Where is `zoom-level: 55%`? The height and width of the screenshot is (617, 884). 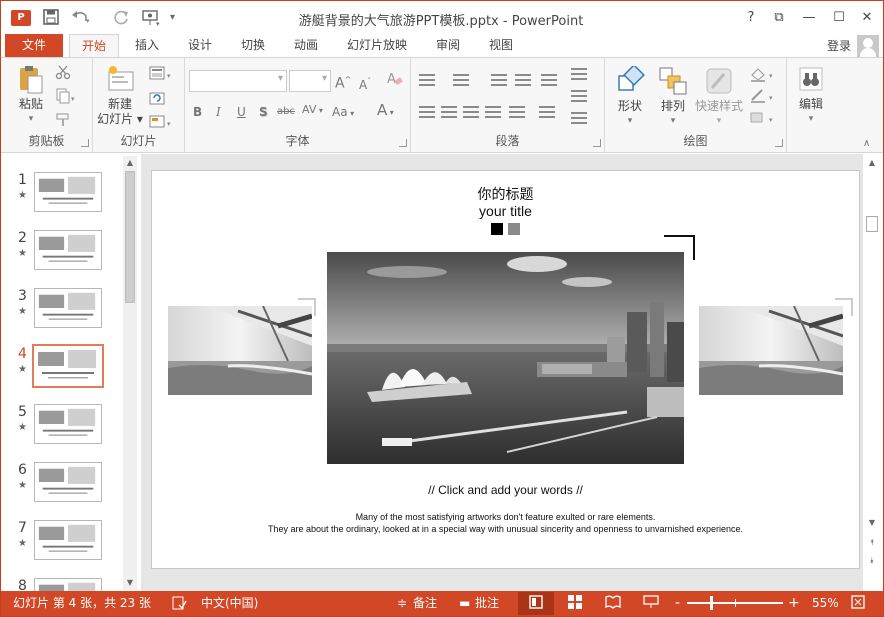 zoom-level: 55% is located at coordinates (825, 603).